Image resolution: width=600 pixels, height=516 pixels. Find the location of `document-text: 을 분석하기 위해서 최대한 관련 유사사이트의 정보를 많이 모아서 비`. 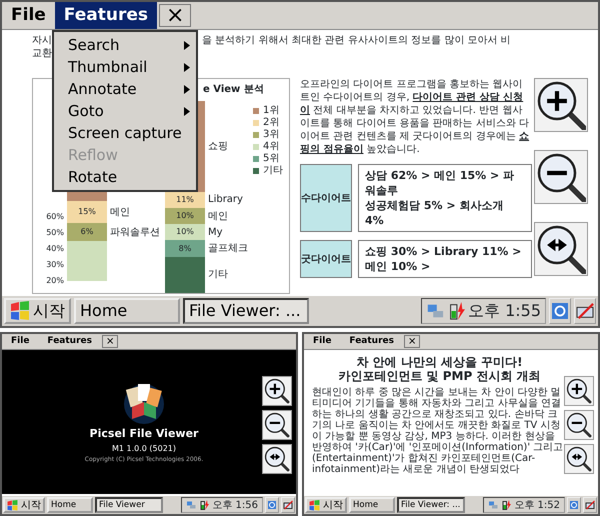

document-text: 을 분석하기 위해서 최대한 관련 유사사이트의 정보를 많이 모아서 비 is located at coordinates (356, 41).